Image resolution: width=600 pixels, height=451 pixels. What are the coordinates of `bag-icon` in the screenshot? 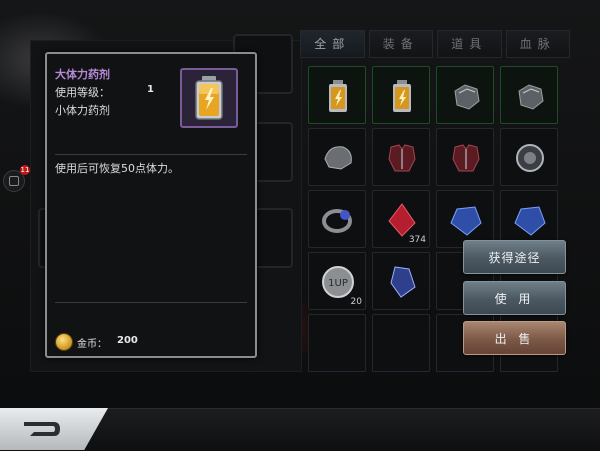 It's located at (14, 181).